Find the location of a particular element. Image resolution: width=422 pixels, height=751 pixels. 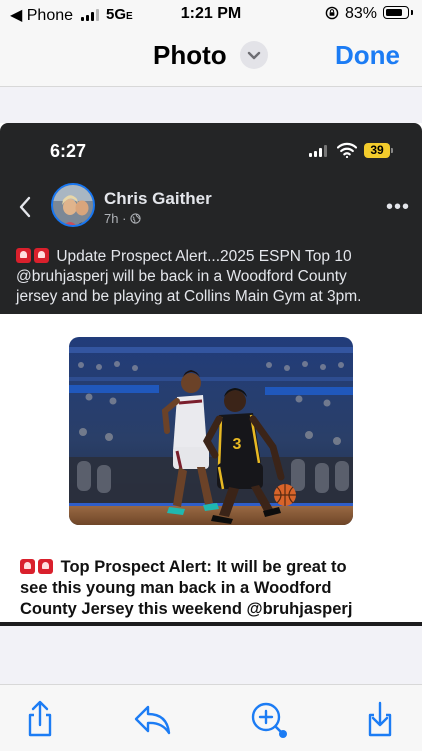

post-caption-line1: Top Prospect Alert: It will be great to is located at coordinates (212, 567).